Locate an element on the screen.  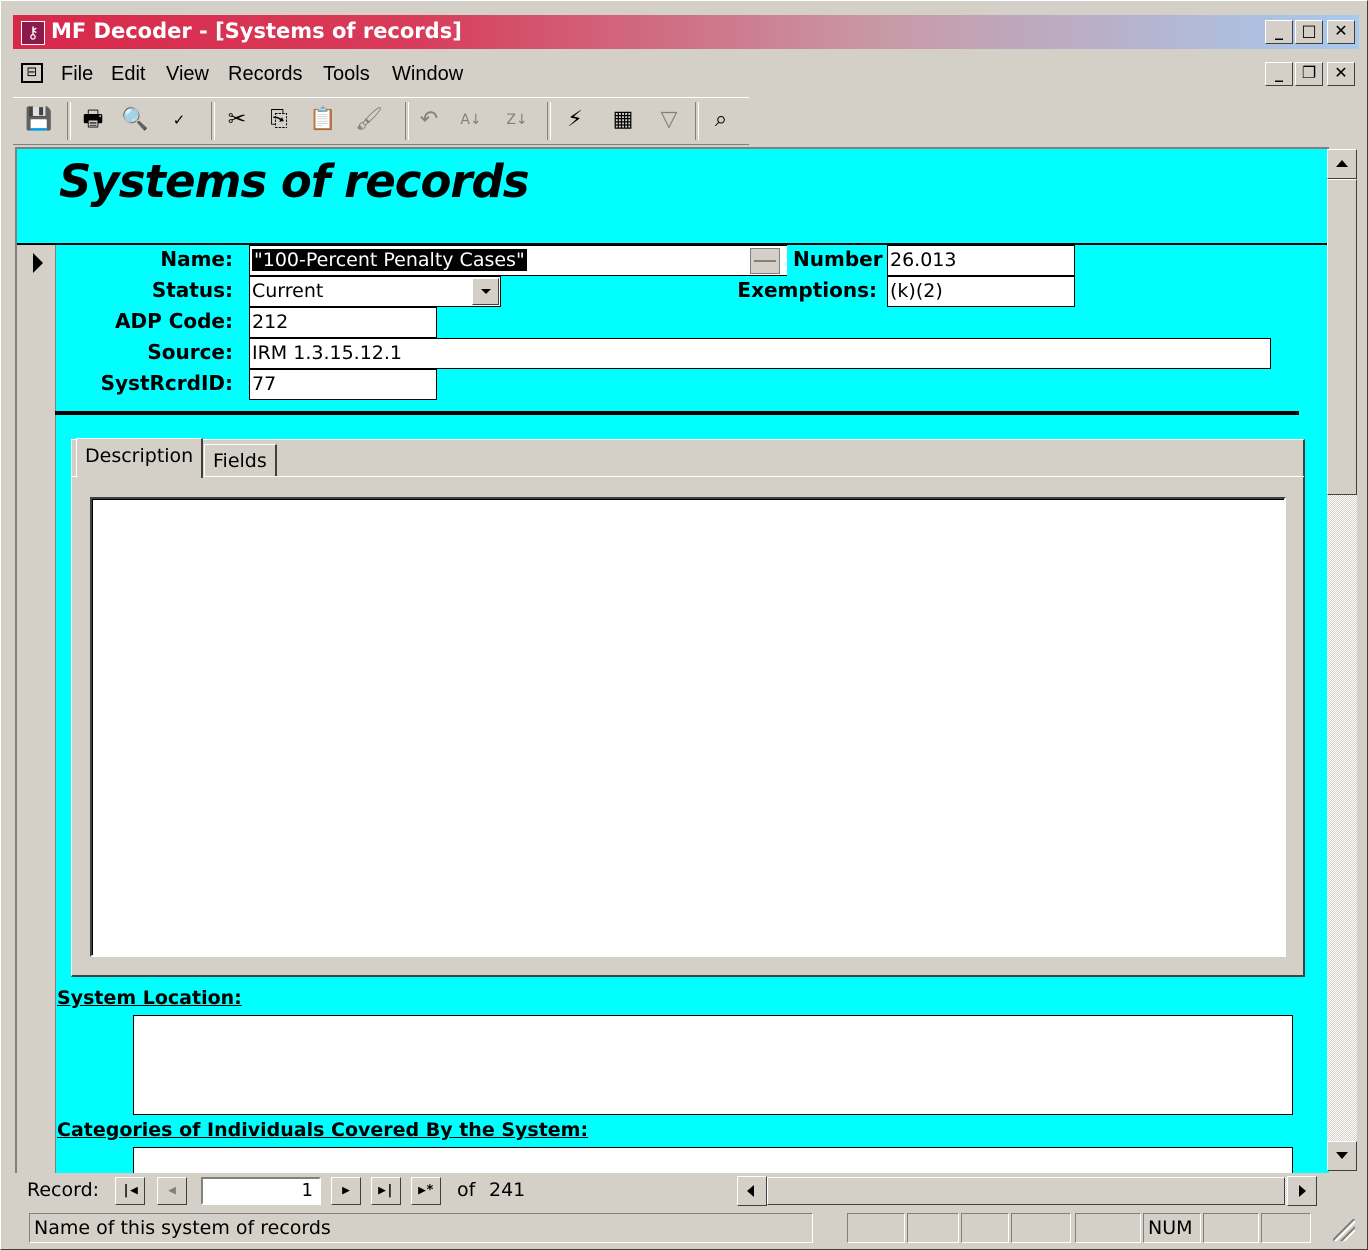
paste-icon: 📋 is located at coordinates (323, 120).